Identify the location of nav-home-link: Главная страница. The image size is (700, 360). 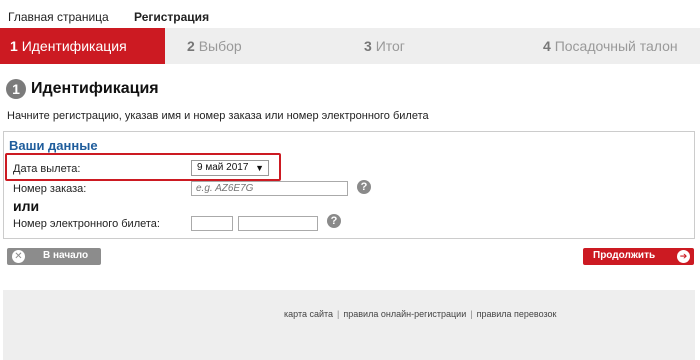
(58, 17).